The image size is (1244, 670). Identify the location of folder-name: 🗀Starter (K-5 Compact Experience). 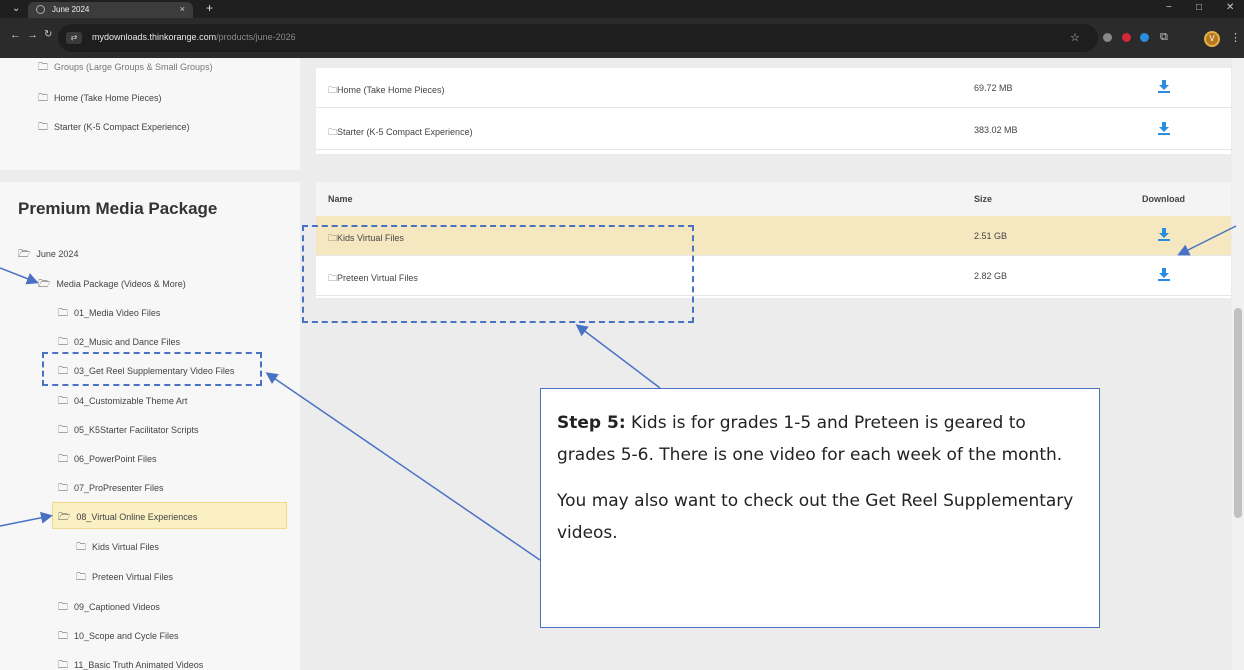
(400, 133).